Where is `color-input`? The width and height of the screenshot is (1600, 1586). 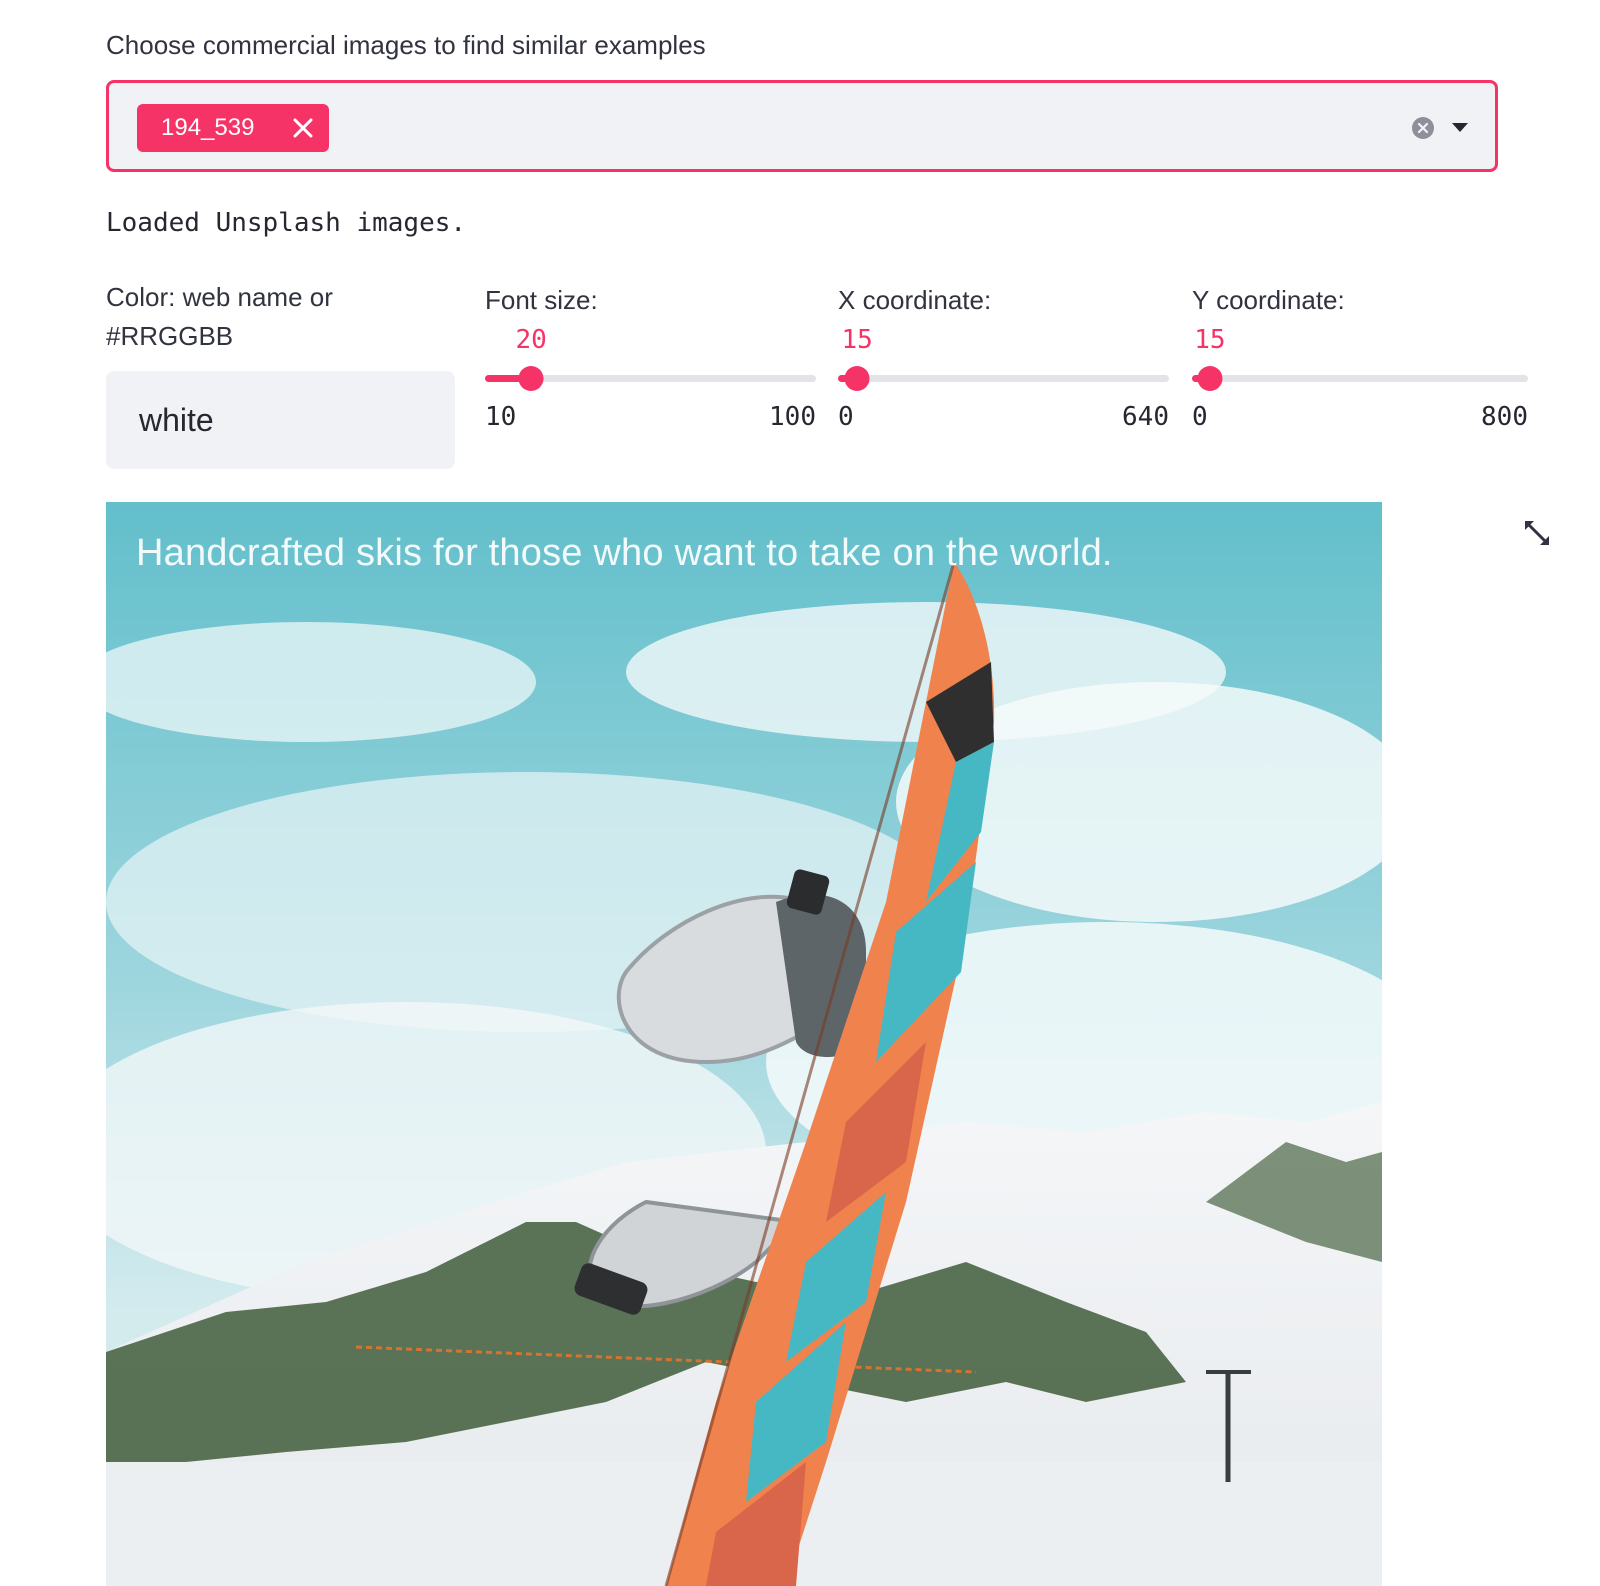
color-input is located at coordinates (280, 420).